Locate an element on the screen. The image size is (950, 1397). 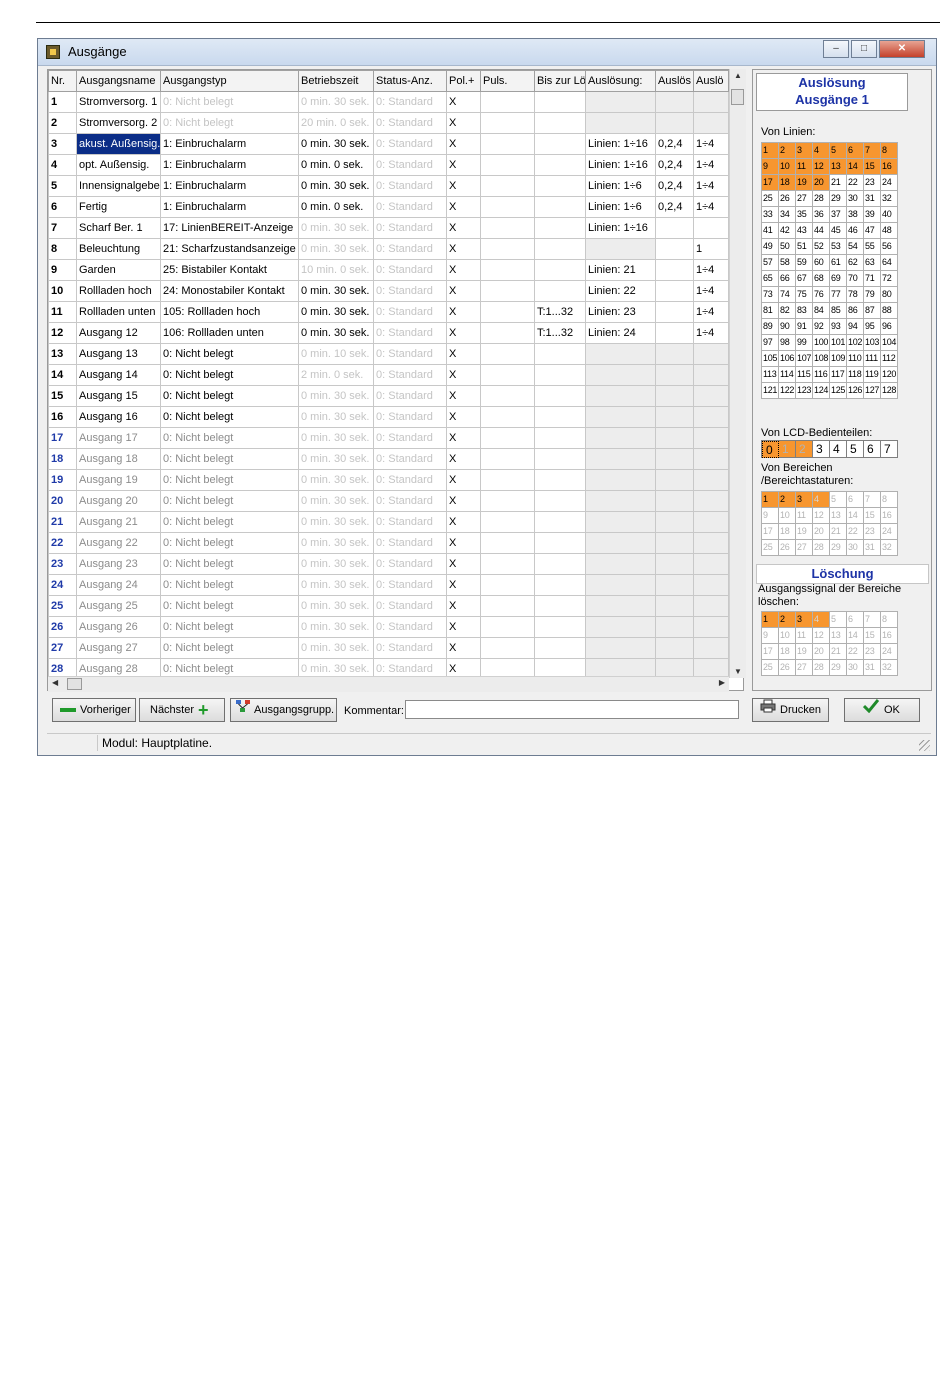
lines-grid-cell: 17 is located at coordinates (770, 183).